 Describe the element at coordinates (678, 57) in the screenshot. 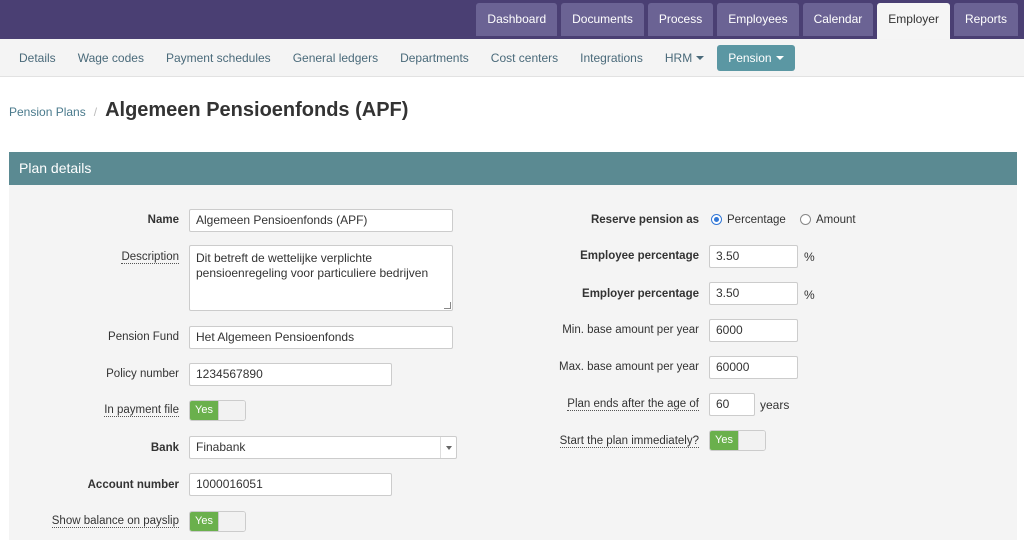

I see `subnav-hrm-label: HRM` at that location.